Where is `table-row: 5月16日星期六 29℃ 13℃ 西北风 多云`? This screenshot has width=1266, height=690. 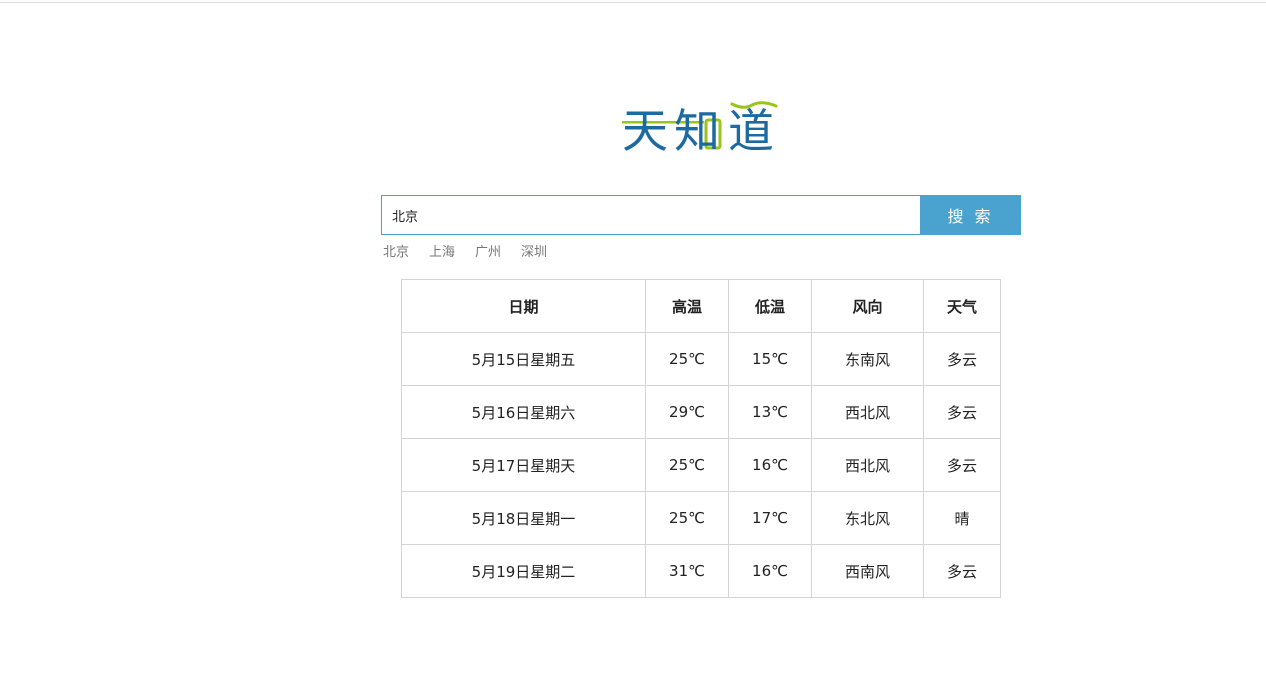
table-row: 5月16日星期六 29℃ 13℃ 西北风 多云 is located at coordinates (701, 412).